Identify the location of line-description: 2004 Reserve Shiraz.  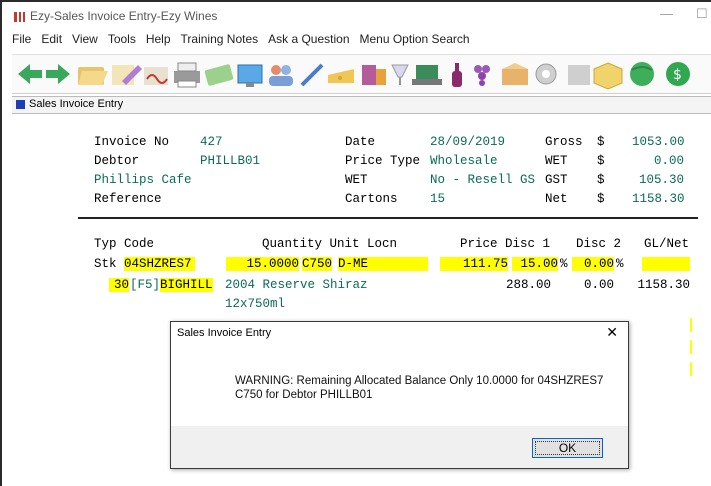
(296, 285).